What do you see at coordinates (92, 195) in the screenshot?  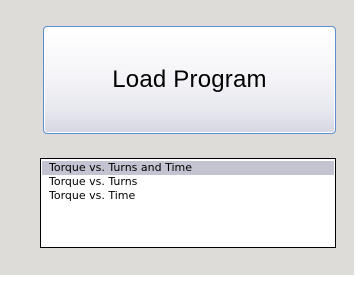 I see `list-item-label: Torque vs. Time` at bounding box center [92, 195].